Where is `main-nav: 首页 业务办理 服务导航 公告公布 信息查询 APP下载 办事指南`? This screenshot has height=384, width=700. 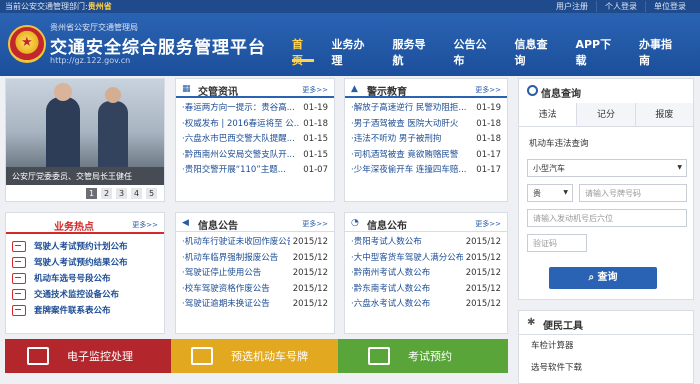 main-nav: 首页 业务办理 服务导航 公告公布 信息查询 APP下载 办事指南 is located at coordinates (496, 51).